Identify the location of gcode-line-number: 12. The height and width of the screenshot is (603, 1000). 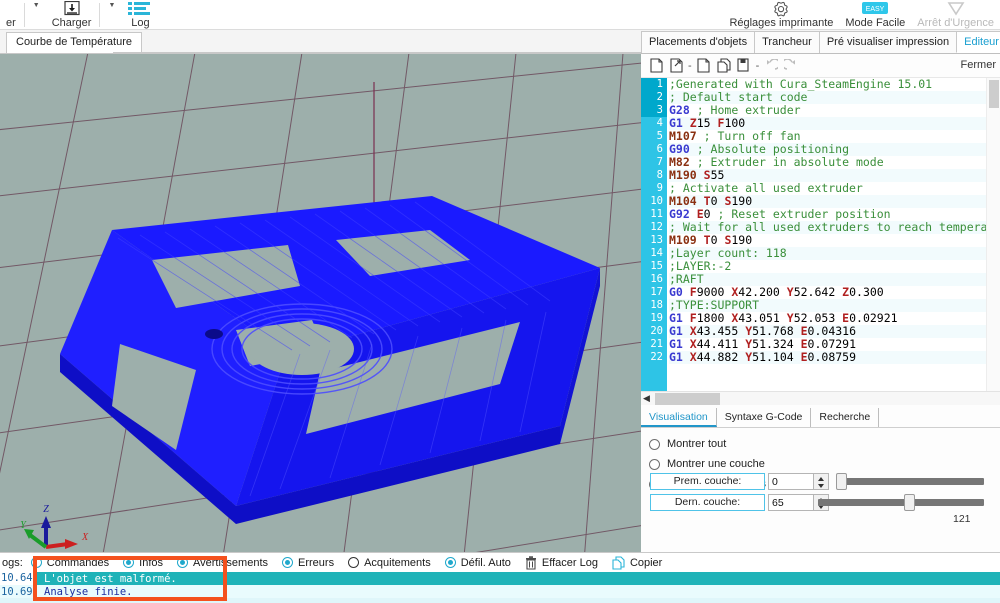
(656, 227).